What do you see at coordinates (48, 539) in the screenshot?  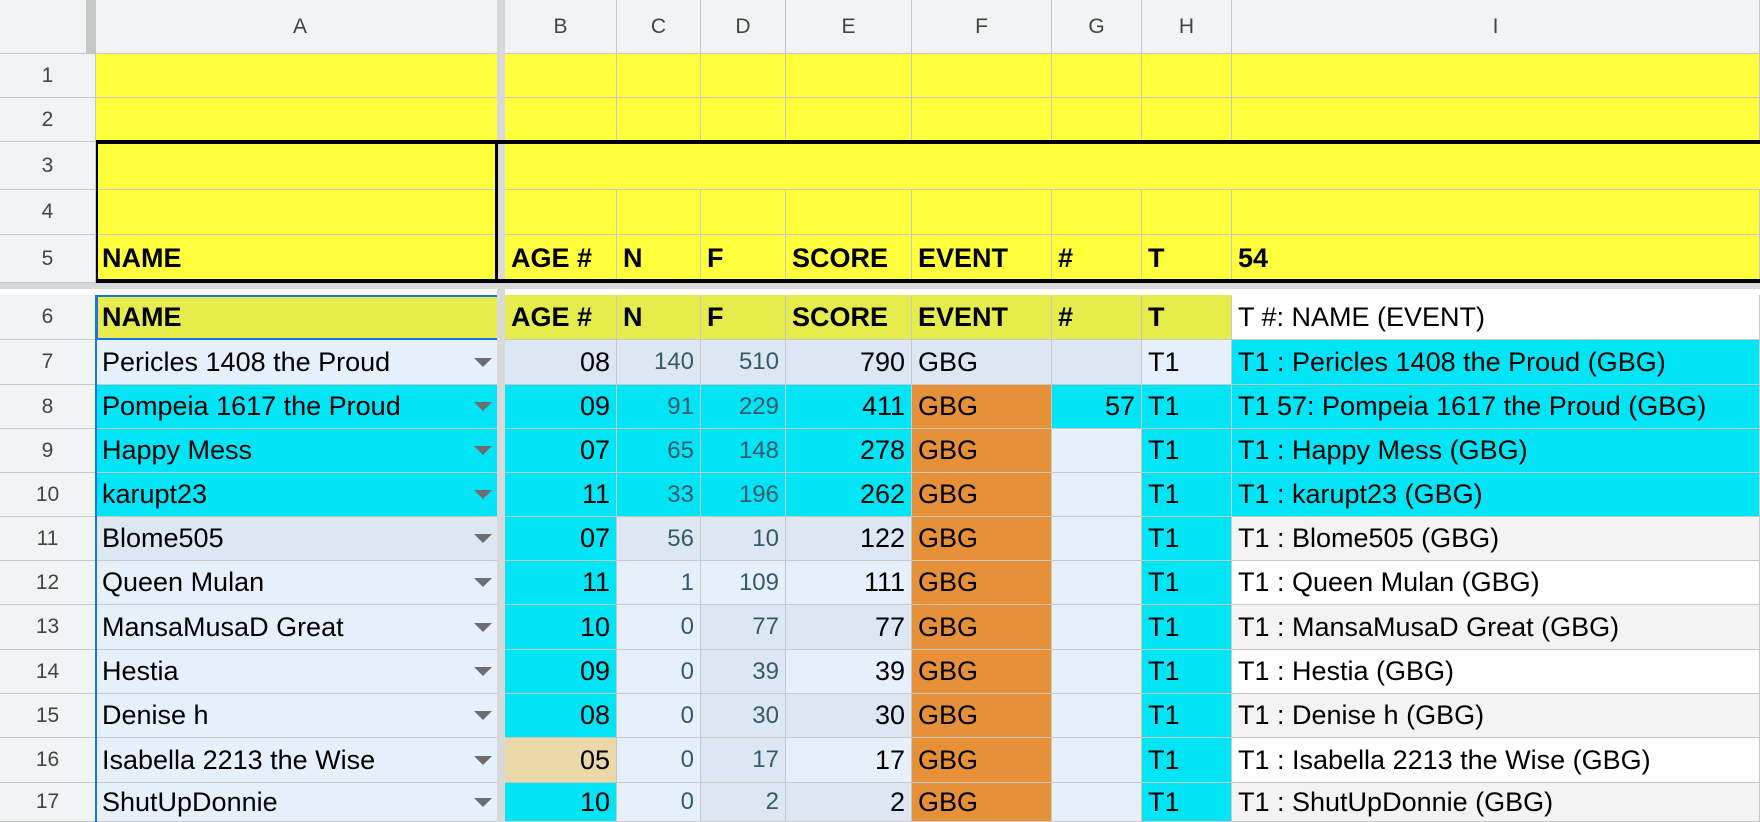 I see `row-header-11: 11` at bounding box center [48, 539].